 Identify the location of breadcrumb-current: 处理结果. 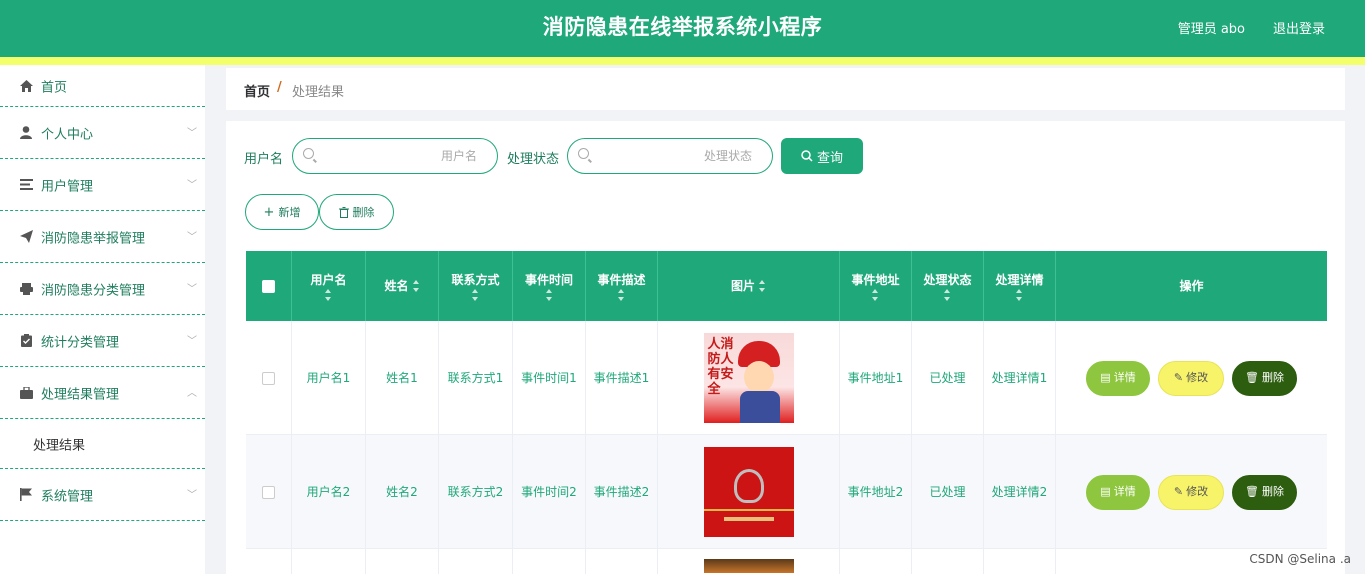
(318, 92).